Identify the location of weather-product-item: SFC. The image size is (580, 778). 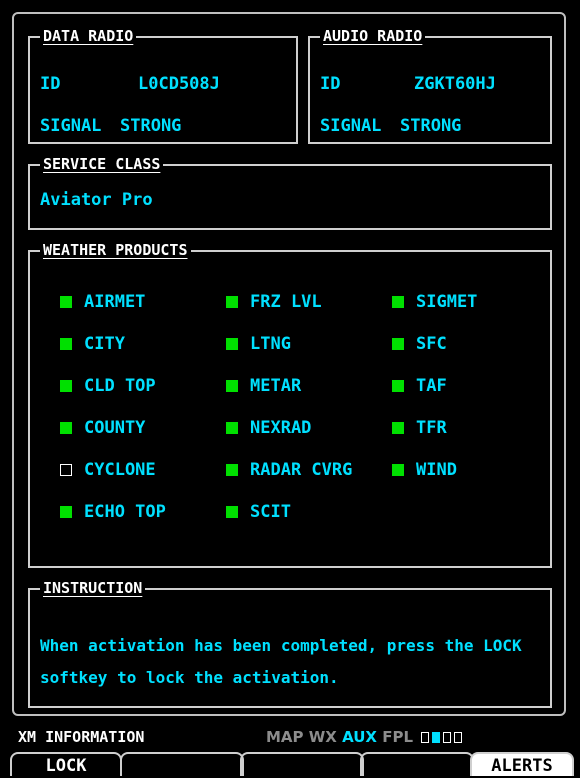
(419, 344).